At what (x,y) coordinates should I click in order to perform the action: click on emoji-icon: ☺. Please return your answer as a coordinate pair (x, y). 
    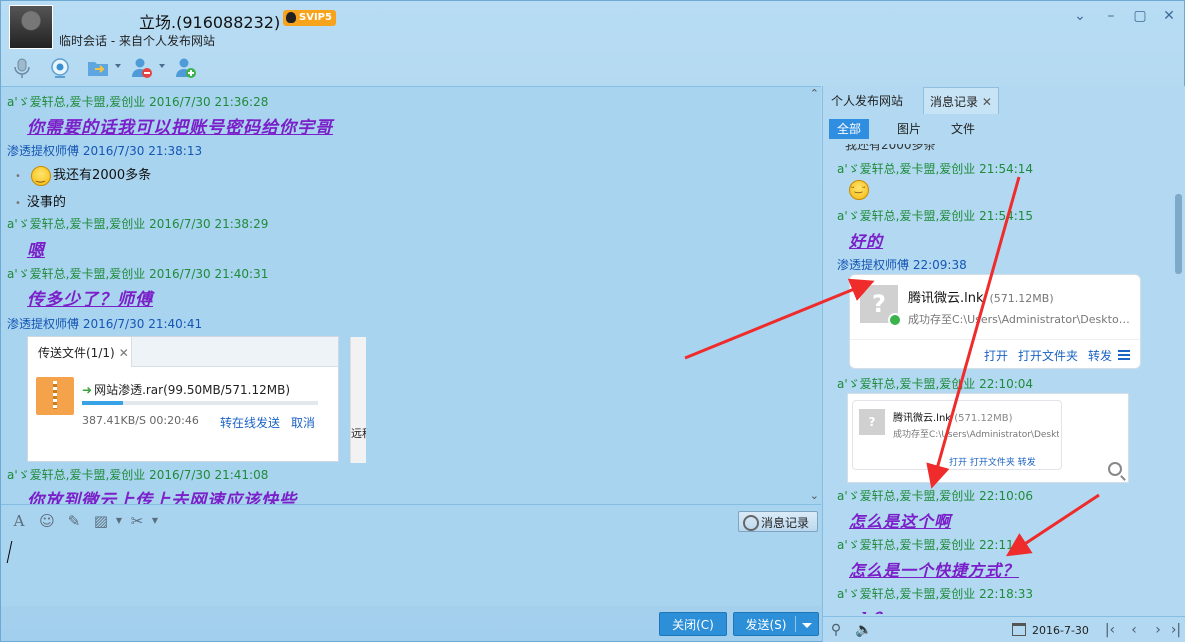
    Looking at the image, I should click on (47, 521).